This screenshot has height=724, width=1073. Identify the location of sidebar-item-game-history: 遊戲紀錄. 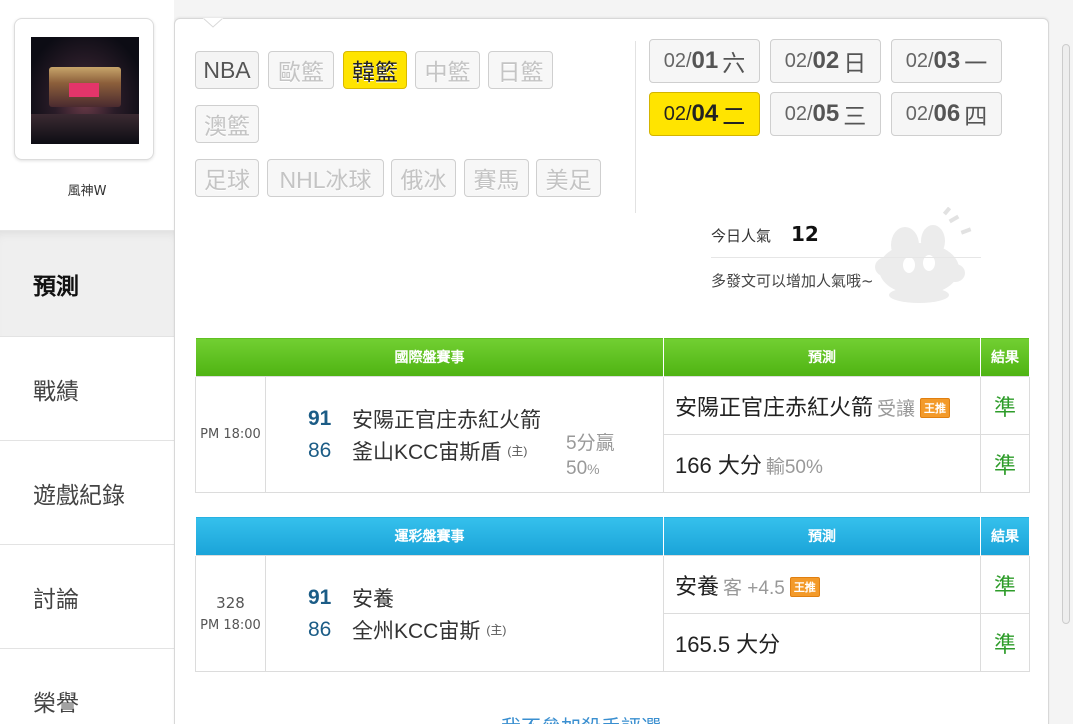
(87, 492).